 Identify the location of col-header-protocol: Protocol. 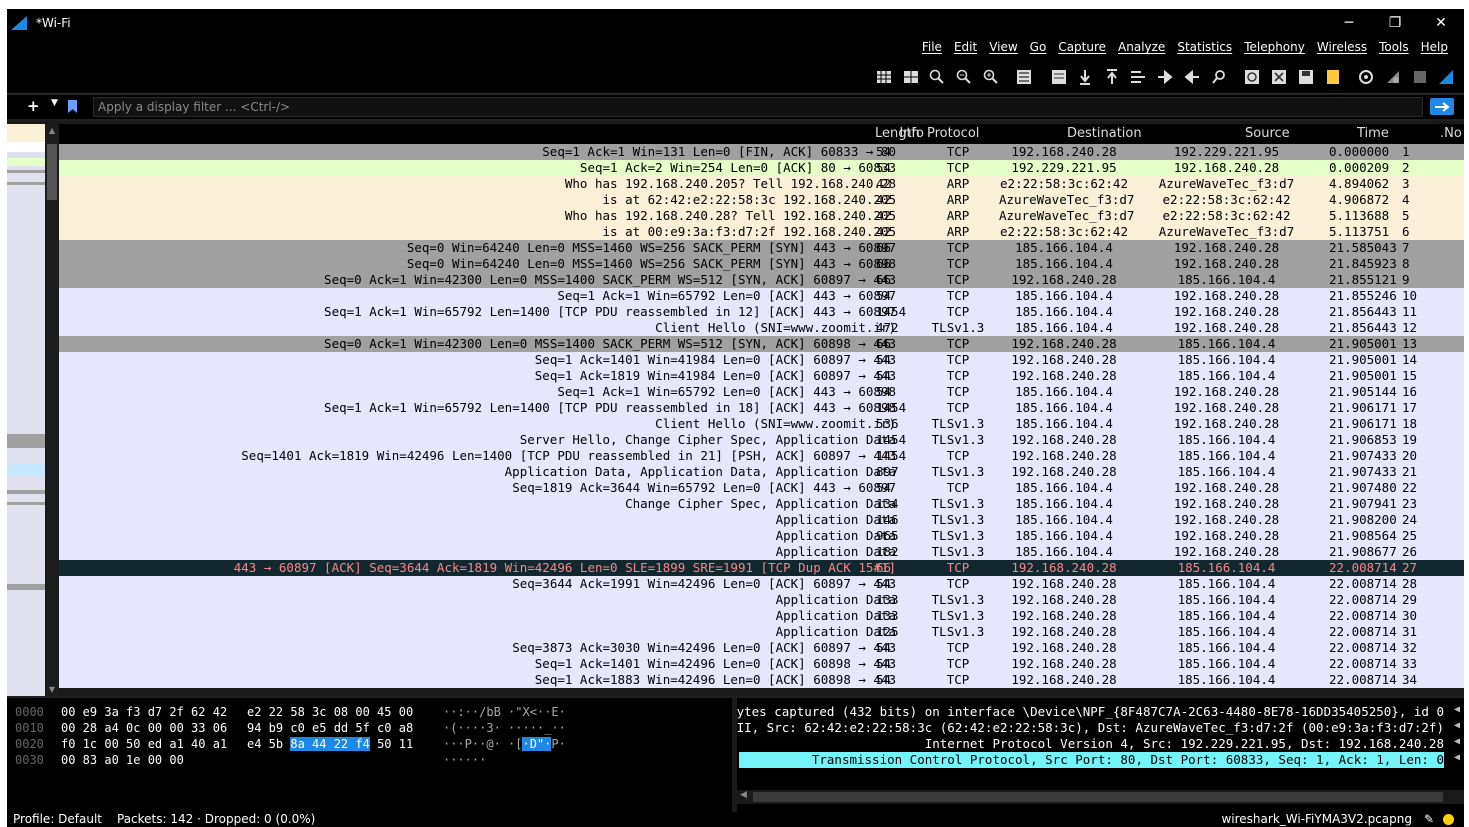
(953, 133).